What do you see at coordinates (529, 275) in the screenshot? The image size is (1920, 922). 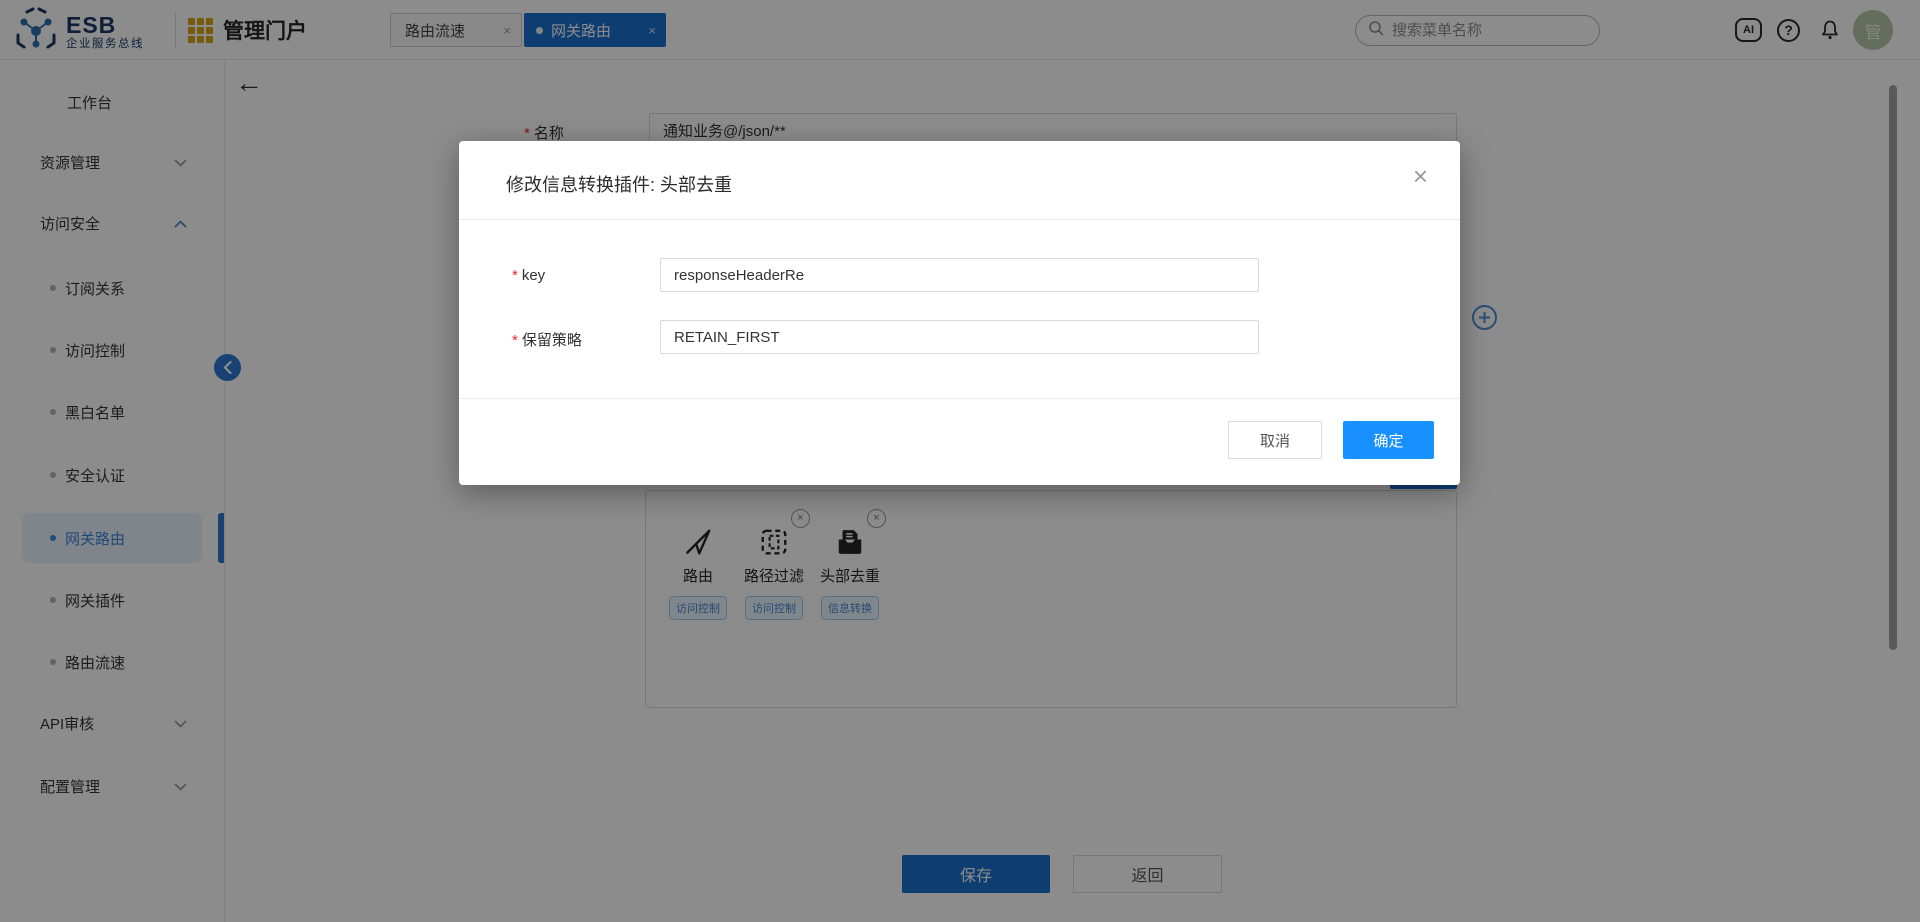 I see `key-field-label: * key` at bounding box center [529, 275].